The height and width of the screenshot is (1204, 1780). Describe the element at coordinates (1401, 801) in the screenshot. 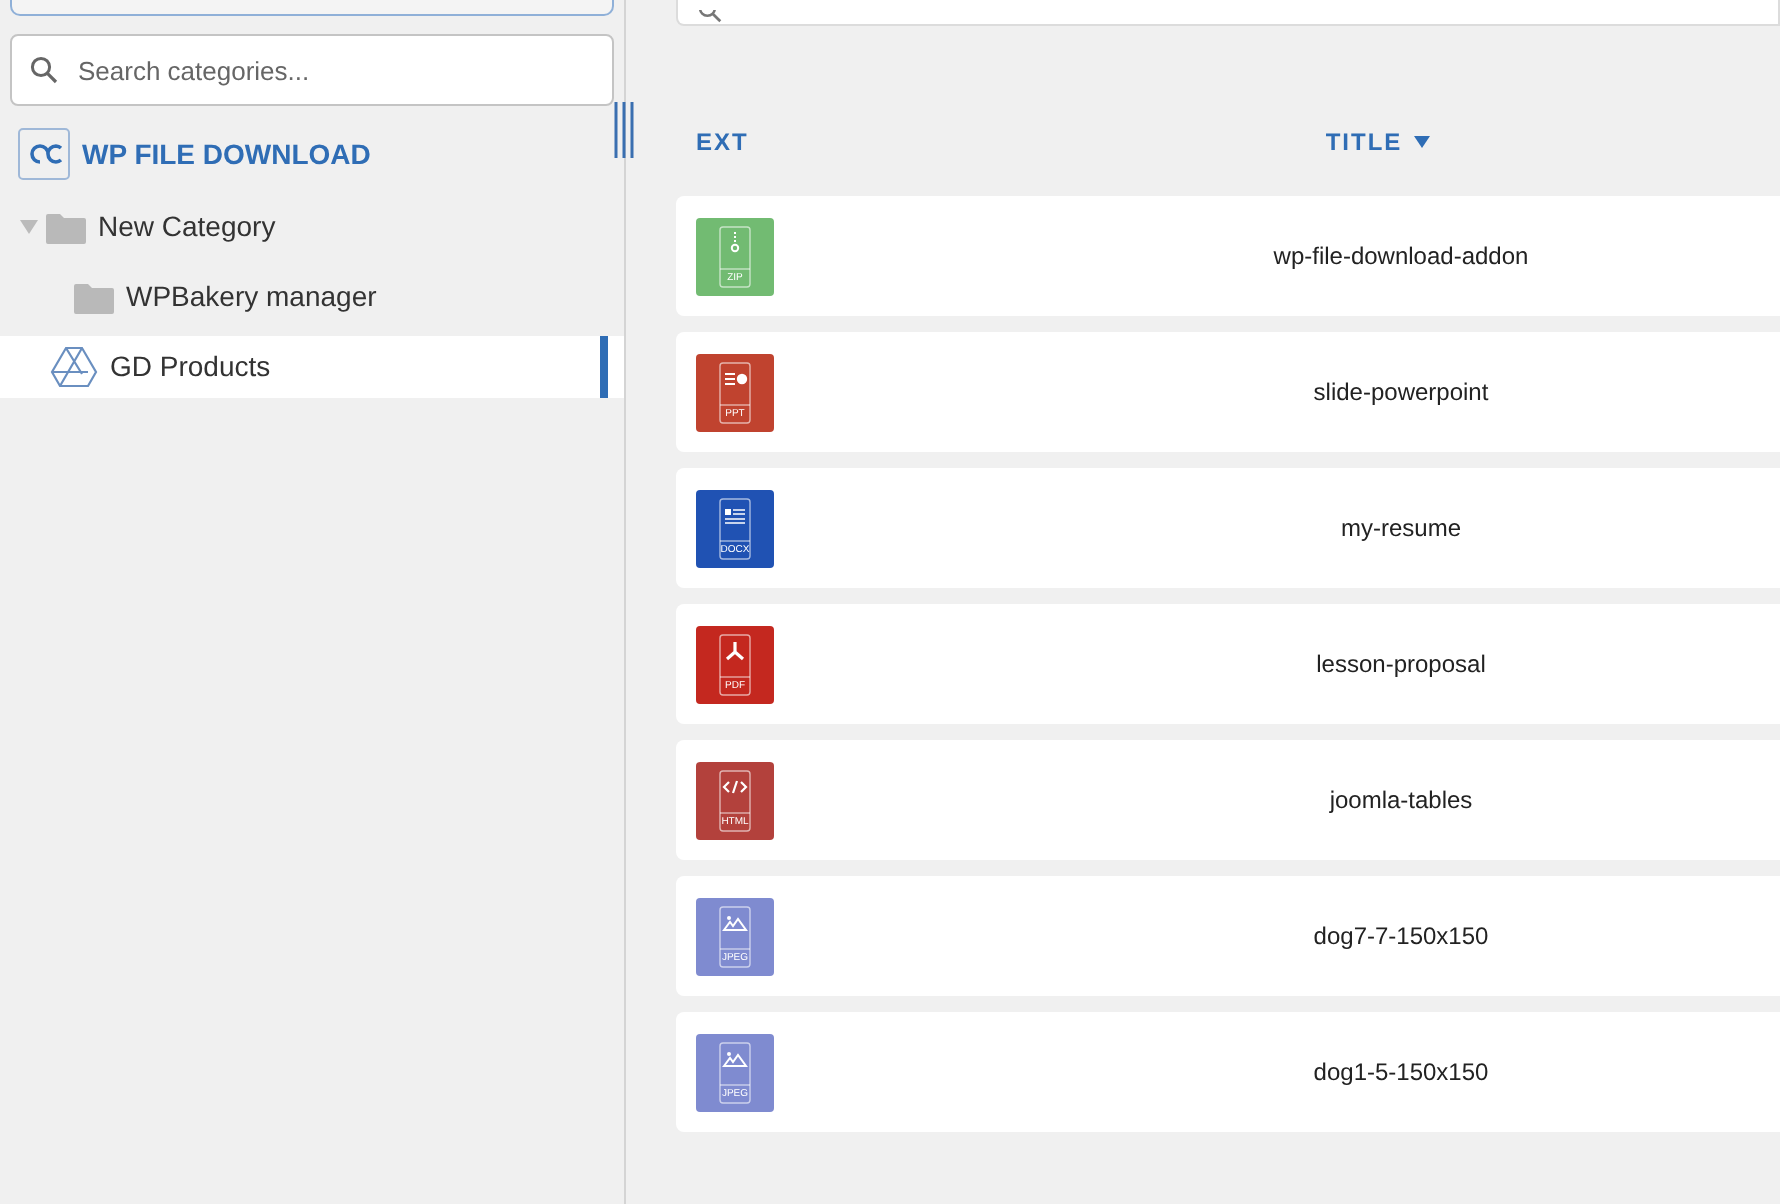

I see `file-title: joomla-tables` at that location.